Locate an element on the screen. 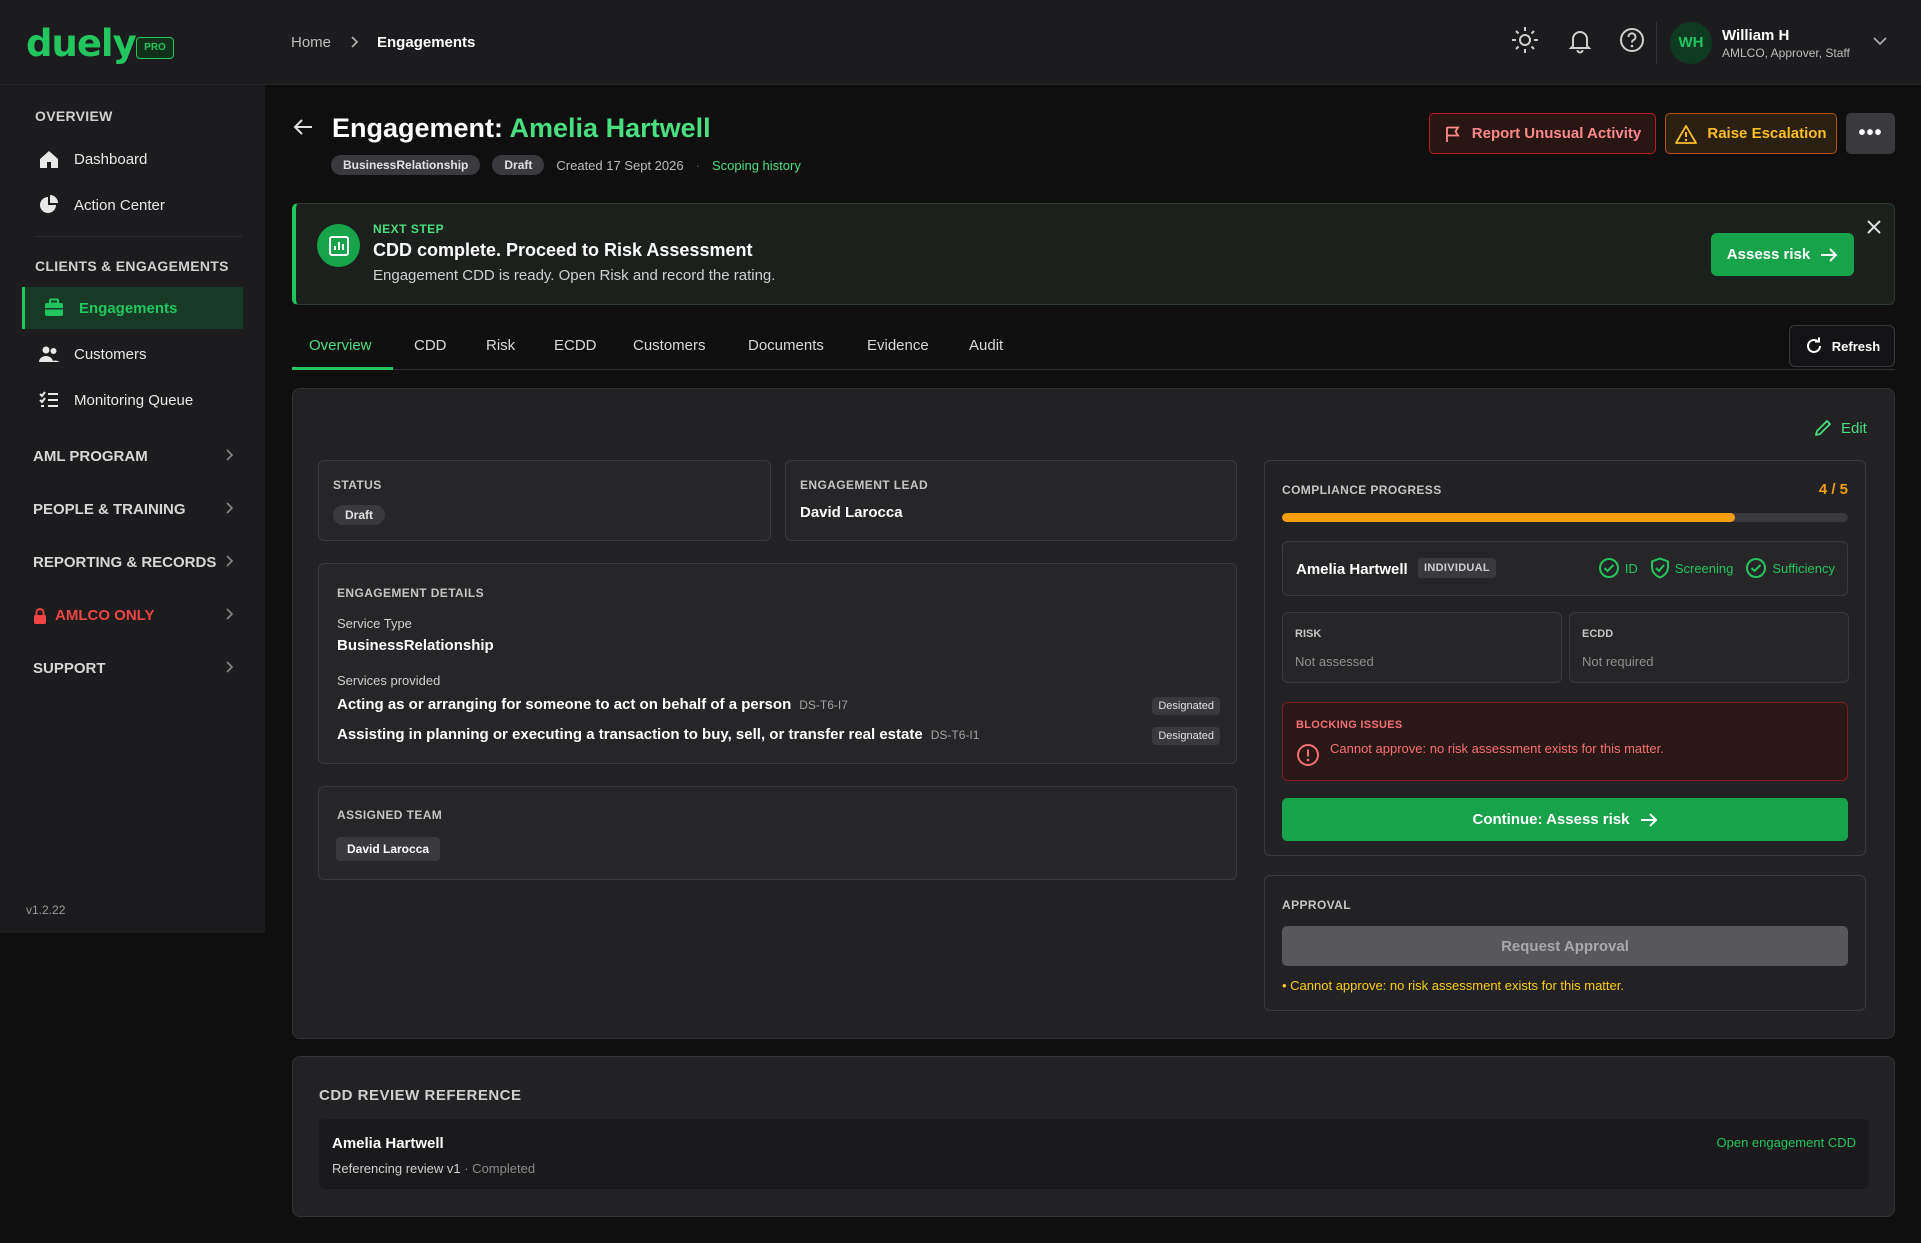 Image resolution: width=1921 pixels, height=1243 pixels. sidebar-group-amlco-only: AMLCO ONLY is located at coordinates (133, 615).